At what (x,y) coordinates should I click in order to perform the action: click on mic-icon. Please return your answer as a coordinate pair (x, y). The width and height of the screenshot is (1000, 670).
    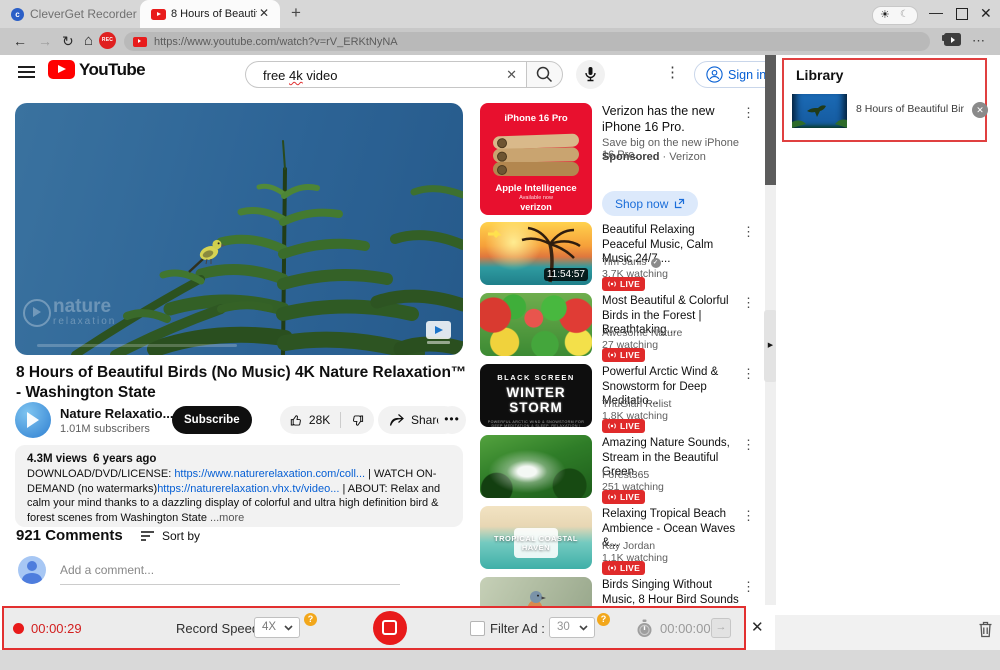
    Looking at the image, I should click on (590, 74).